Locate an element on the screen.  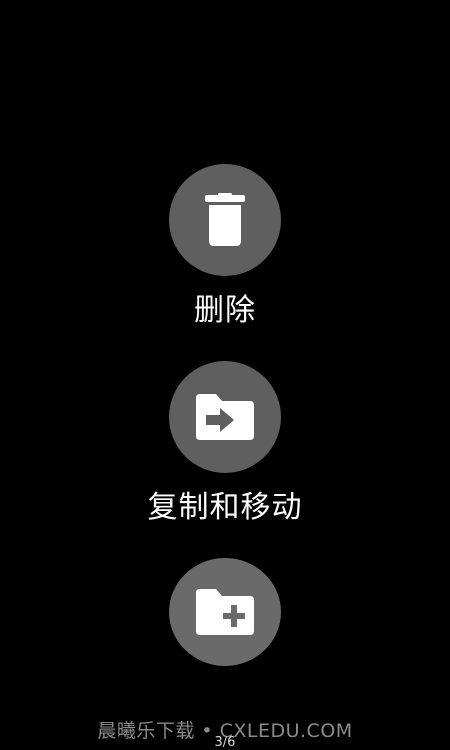
page-indicator: 3/6 is located at coordinates (225, 742).